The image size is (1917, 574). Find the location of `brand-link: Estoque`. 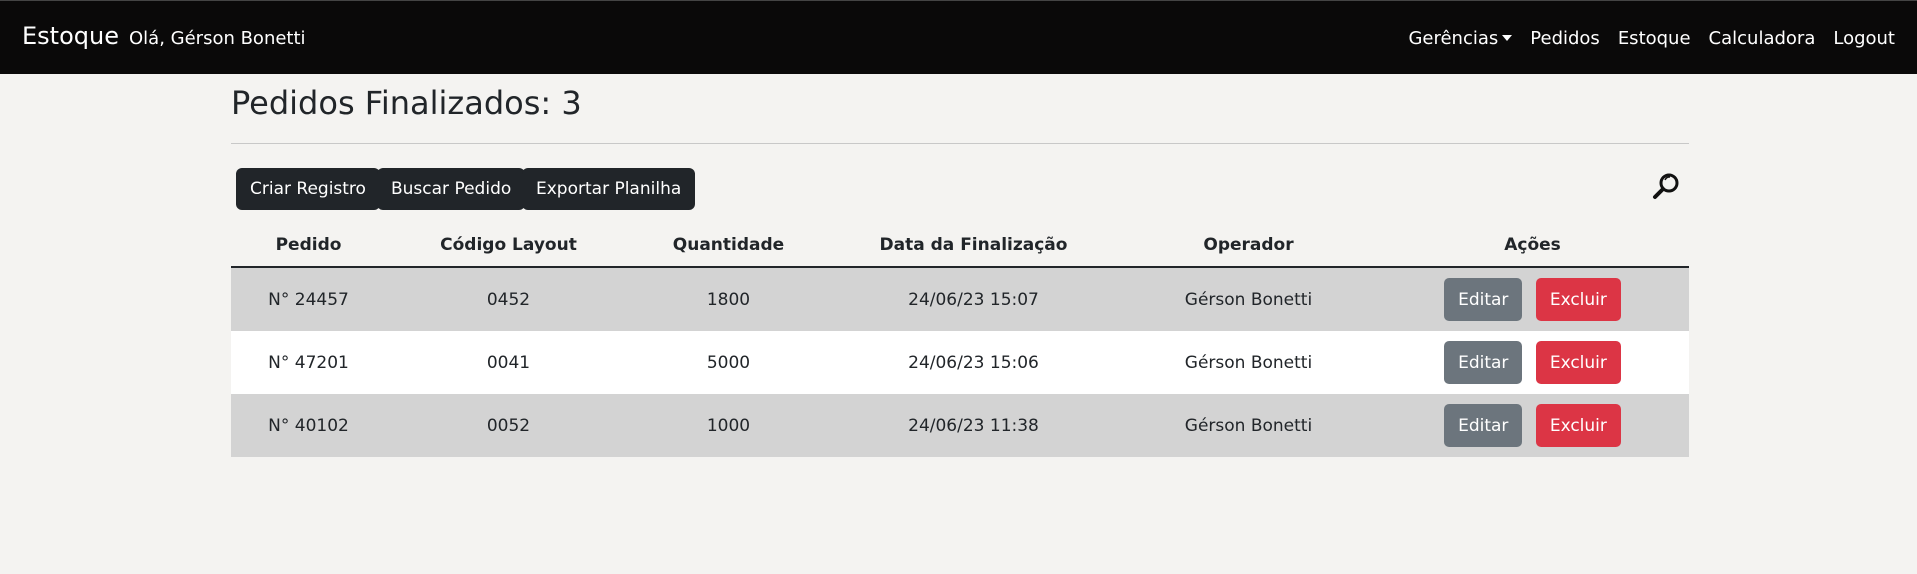

brand-link: Estoque is located at coordinates (70, 36).